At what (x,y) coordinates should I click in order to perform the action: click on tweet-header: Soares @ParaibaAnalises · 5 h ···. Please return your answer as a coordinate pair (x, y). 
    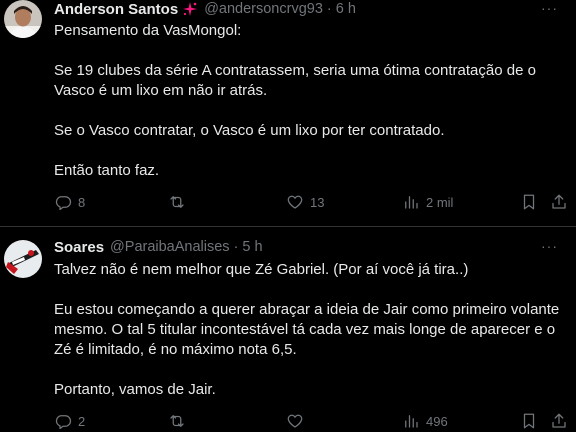
    Looking at the image, I should click on (311, 247).